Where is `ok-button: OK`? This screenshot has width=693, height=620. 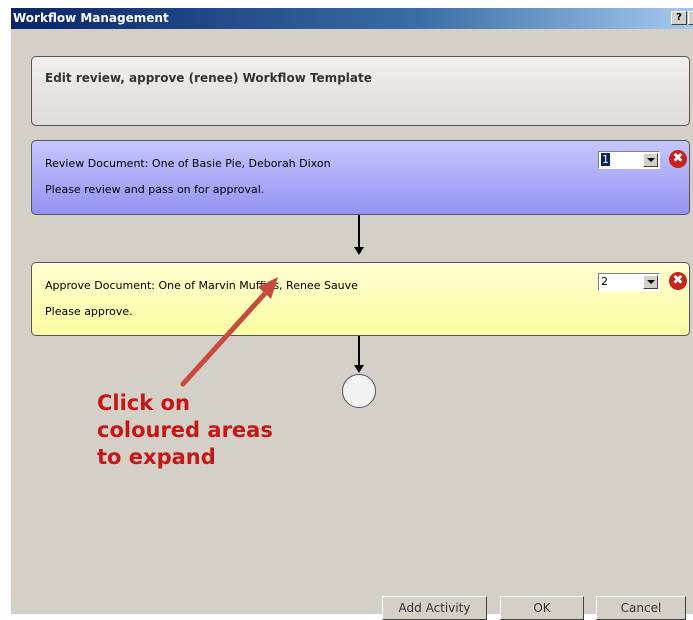
ok-button: OK is located at coordinates (542, 608).